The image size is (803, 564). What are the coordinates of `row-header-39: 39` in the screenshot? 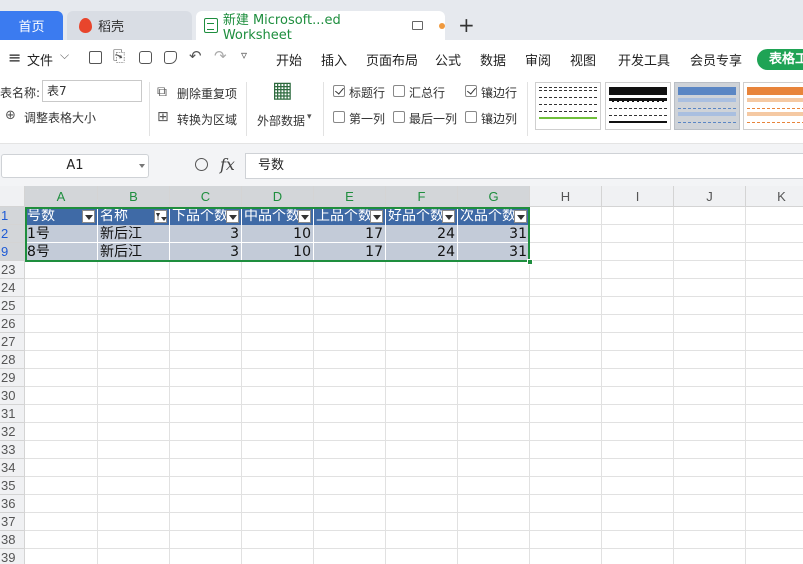 It's located at (12, 556).